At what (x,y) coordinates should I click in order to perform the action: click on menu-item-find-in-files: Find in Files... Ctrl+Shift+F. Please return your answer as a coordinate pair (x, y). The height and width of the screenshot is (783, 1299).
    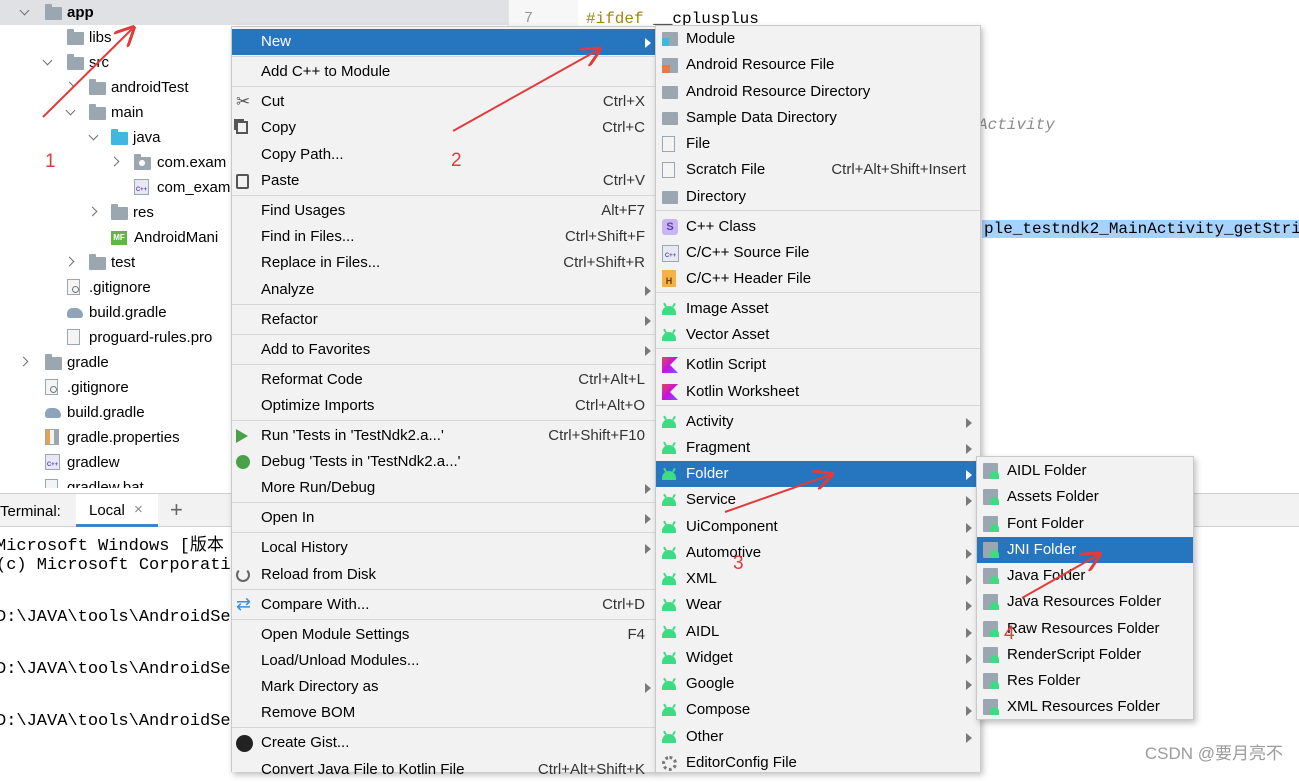
    Looking at the image, I should click on (443, 237).